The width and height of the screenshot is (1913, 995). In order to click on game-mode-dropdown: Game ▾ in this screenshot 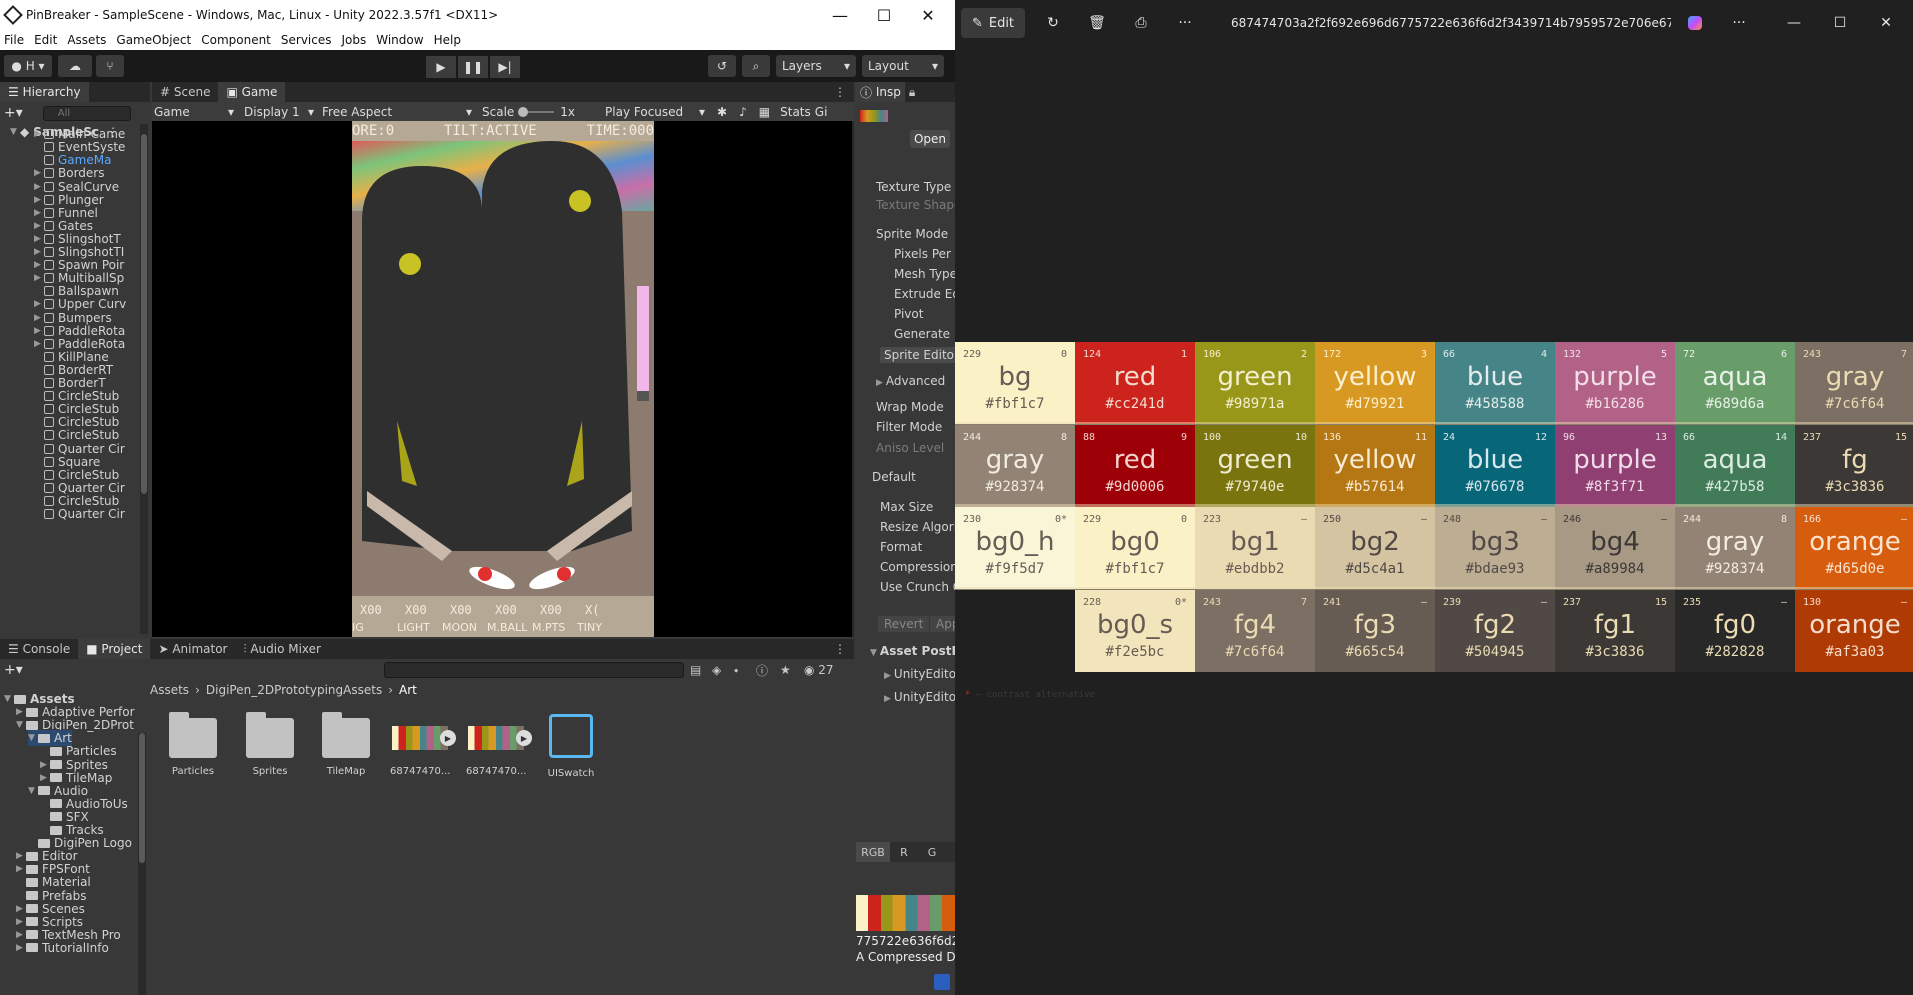, I will do `click(195, 112)`.